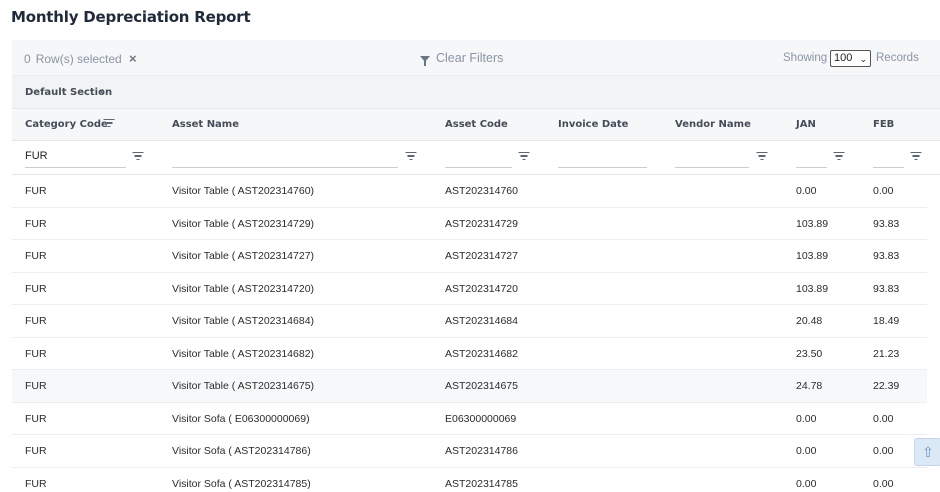 Image resolution: width=940 pixels, height=492 pixels. What do you see at coordinates (285, 157) in the screenshot?
I see `asset-name-filter-input` at bounding box center [285, 157].